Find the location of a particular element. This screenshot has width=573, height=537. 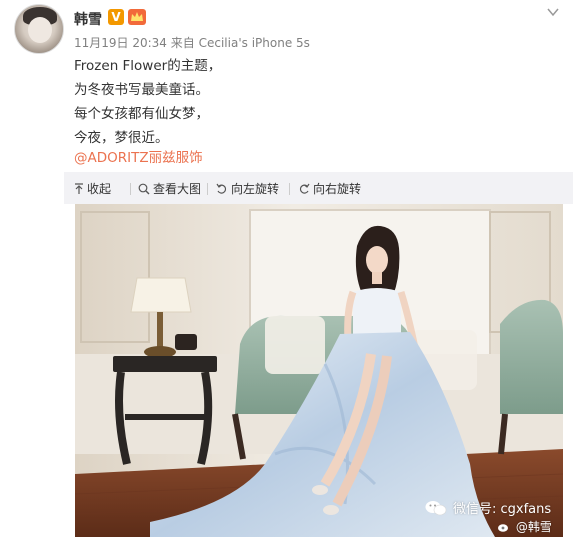

view-large-button: 查看大图 is located at coordinates (169, 188).